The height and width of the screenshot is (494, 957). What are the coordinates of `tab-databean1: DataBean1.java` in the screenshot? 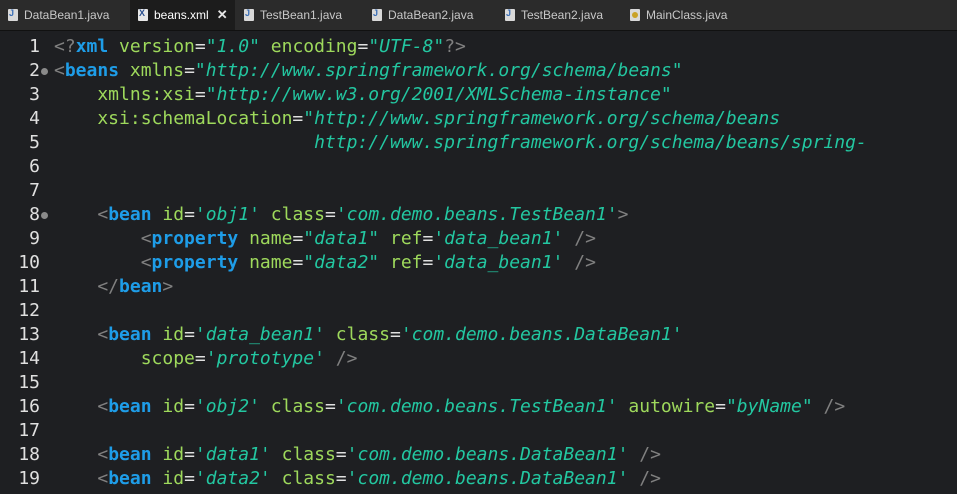 It's located at (65, 15).